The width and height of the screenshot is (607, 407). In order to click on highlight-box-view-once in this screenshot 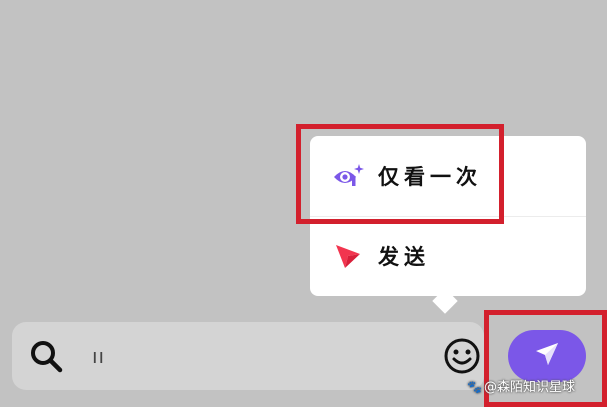, I will do `click(400, 174)`.